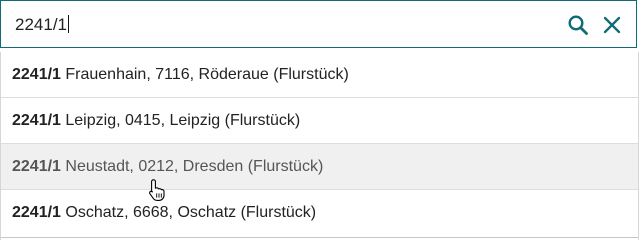 The height and width of the screenshot is (240, 643). What do you see at coordinates (68, 24) in the screenshot?
I see `text-caret` at bounding box center [68, 24].